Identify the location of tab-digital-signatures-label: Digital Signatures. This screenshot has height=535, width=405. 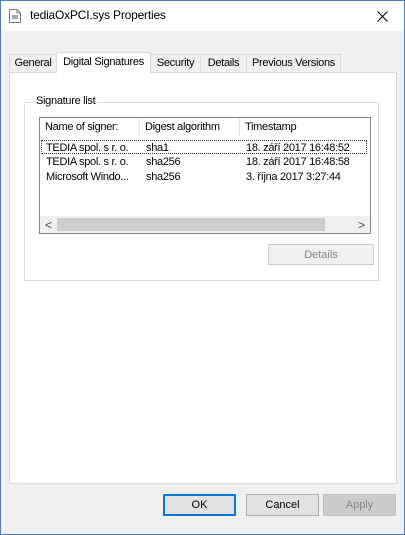
(103, 62).